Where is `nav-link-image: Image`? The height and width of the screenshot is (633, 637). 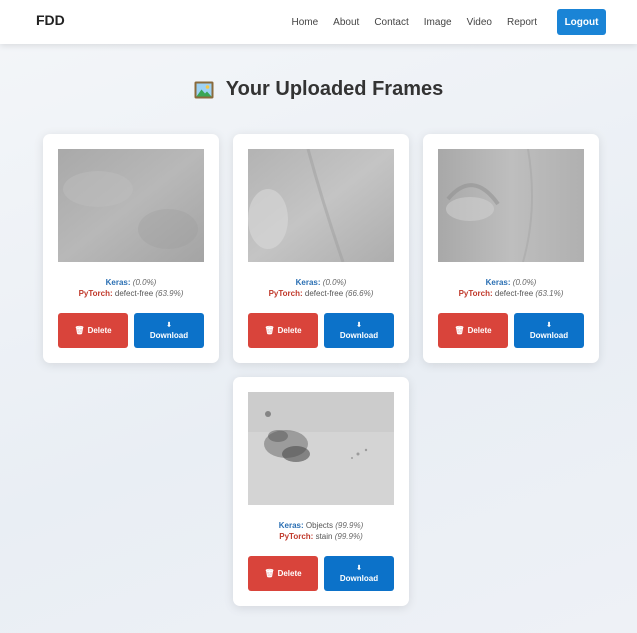 nav-link-image: Image is located at coordinates (438, 22).